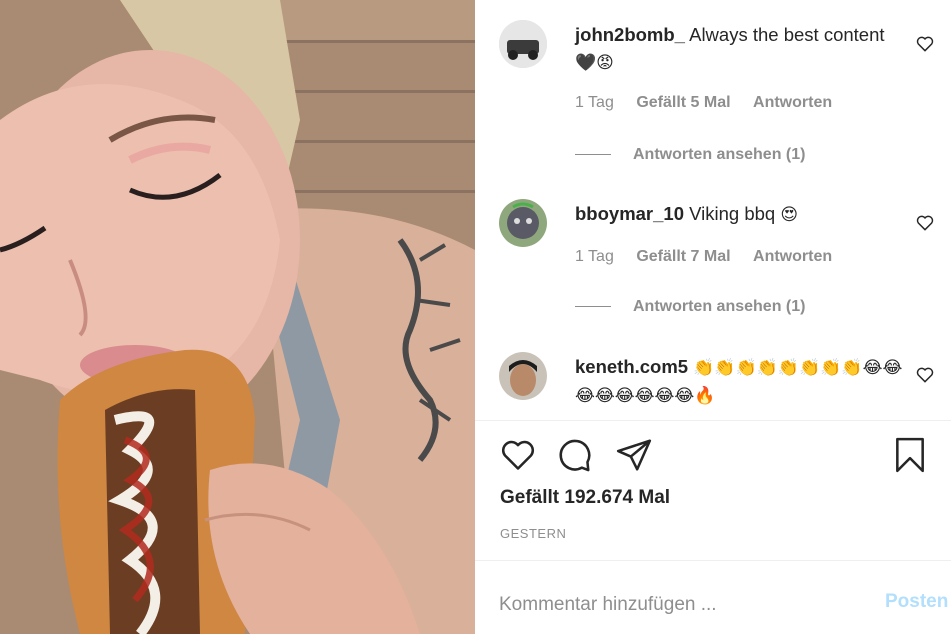 The width and height of the screenshot is (951, 635). I want to click on comment-emoji: 😍, so click(789, 214).